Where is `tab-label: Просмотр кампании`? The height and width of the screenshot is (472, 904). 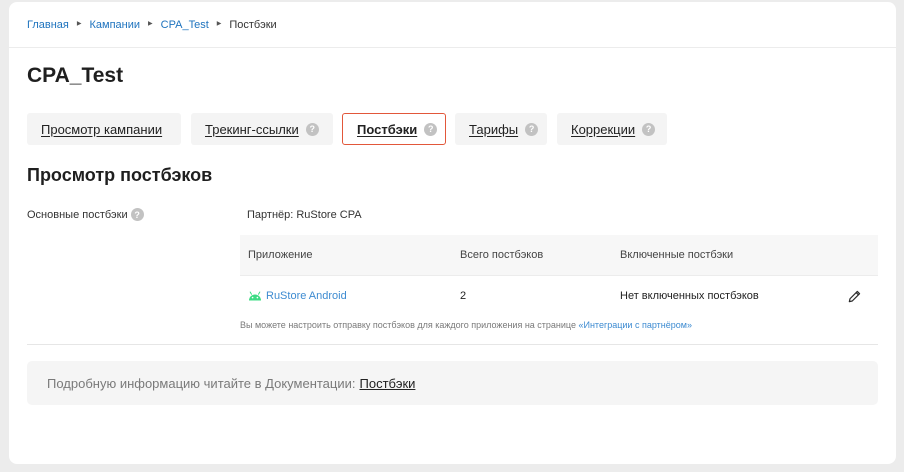
tab-label: Просмотр кампании is located at coordinates (102, 129).